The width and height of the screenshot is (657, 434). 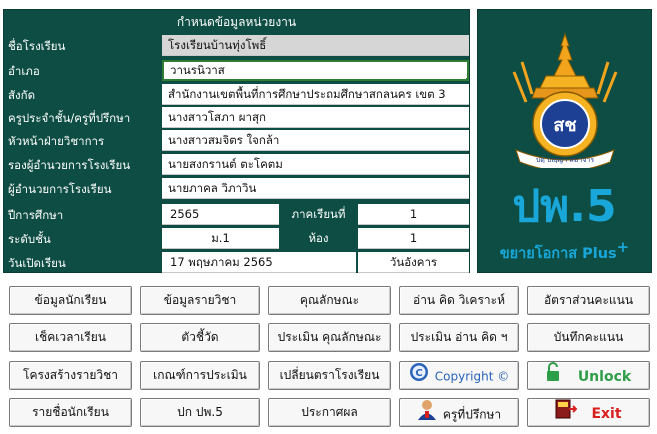 I want to click on school-field: โรงเรียนบ้านทุ่งโพธิ์, so click(x=315, y=45).